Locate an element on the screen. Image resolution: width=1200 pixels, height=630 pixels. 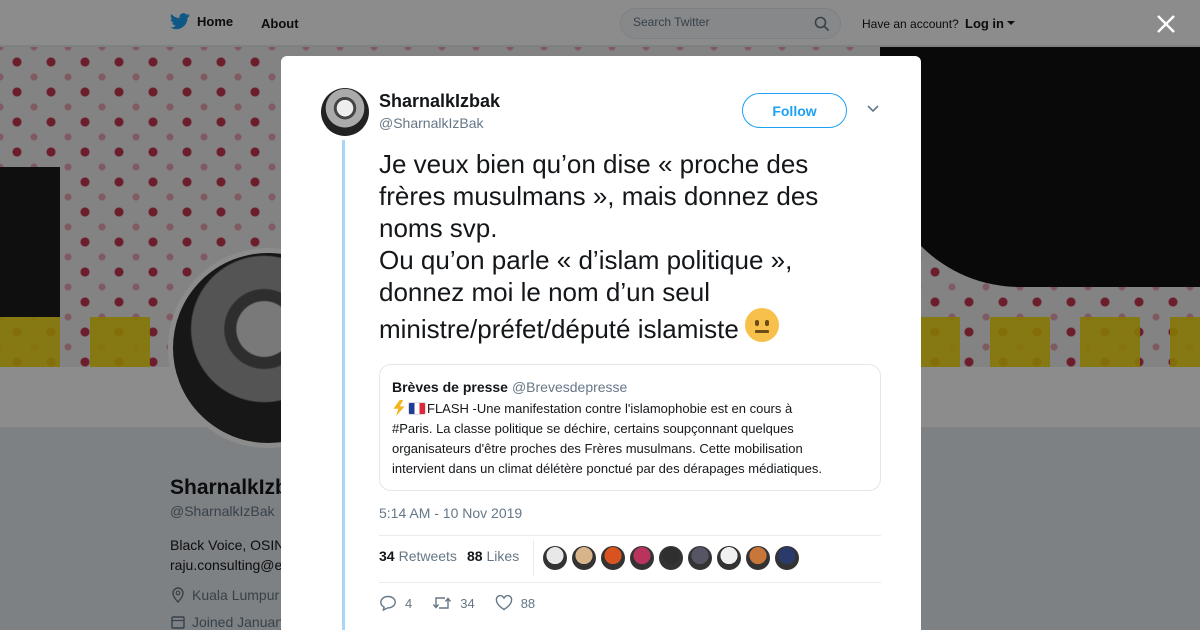
quoted-tweet-header: Brèves de presse @Brevesdepresse is located at coordinates (509, 387).